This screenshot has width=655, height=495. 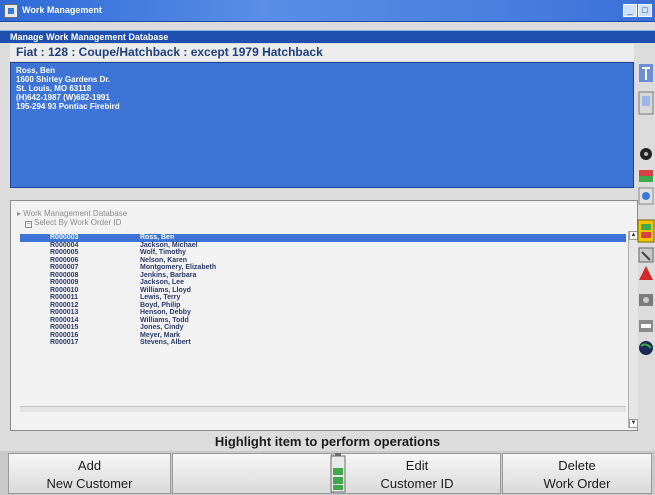 What do you see at coordinates (162, 327) in the screenshot?
I see `customer-name-cell: Jones, Cindy` at bounding box center [162, 327].